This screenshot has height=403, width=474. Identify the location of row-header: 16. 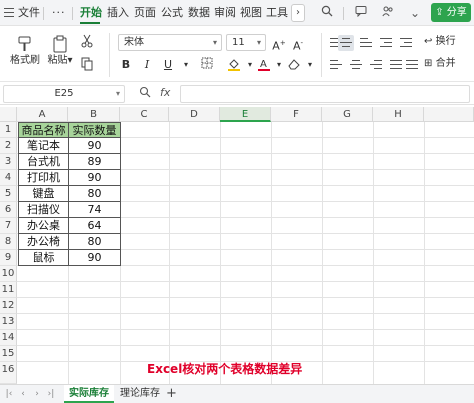
(8, 373).